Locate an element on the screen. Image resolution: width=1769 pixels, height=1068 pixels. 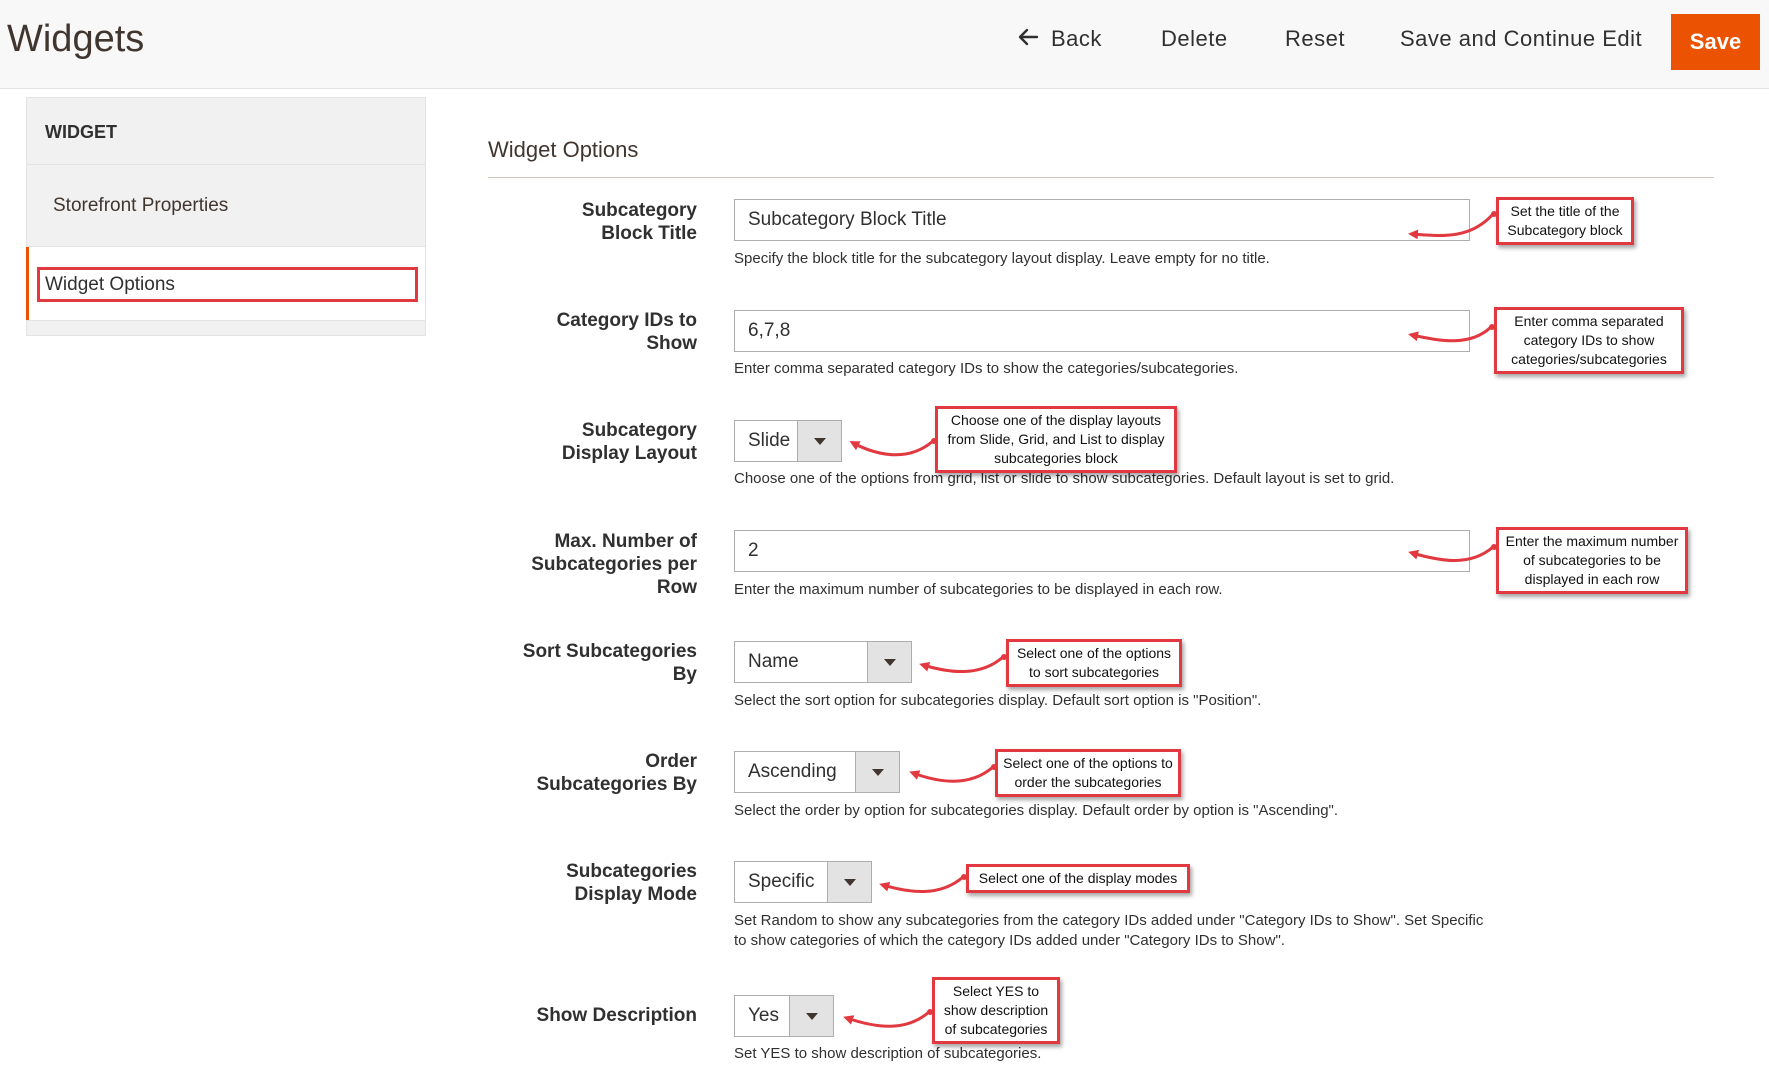
sidebar-item-label: Widget Options is located at coordinates (227, 284).